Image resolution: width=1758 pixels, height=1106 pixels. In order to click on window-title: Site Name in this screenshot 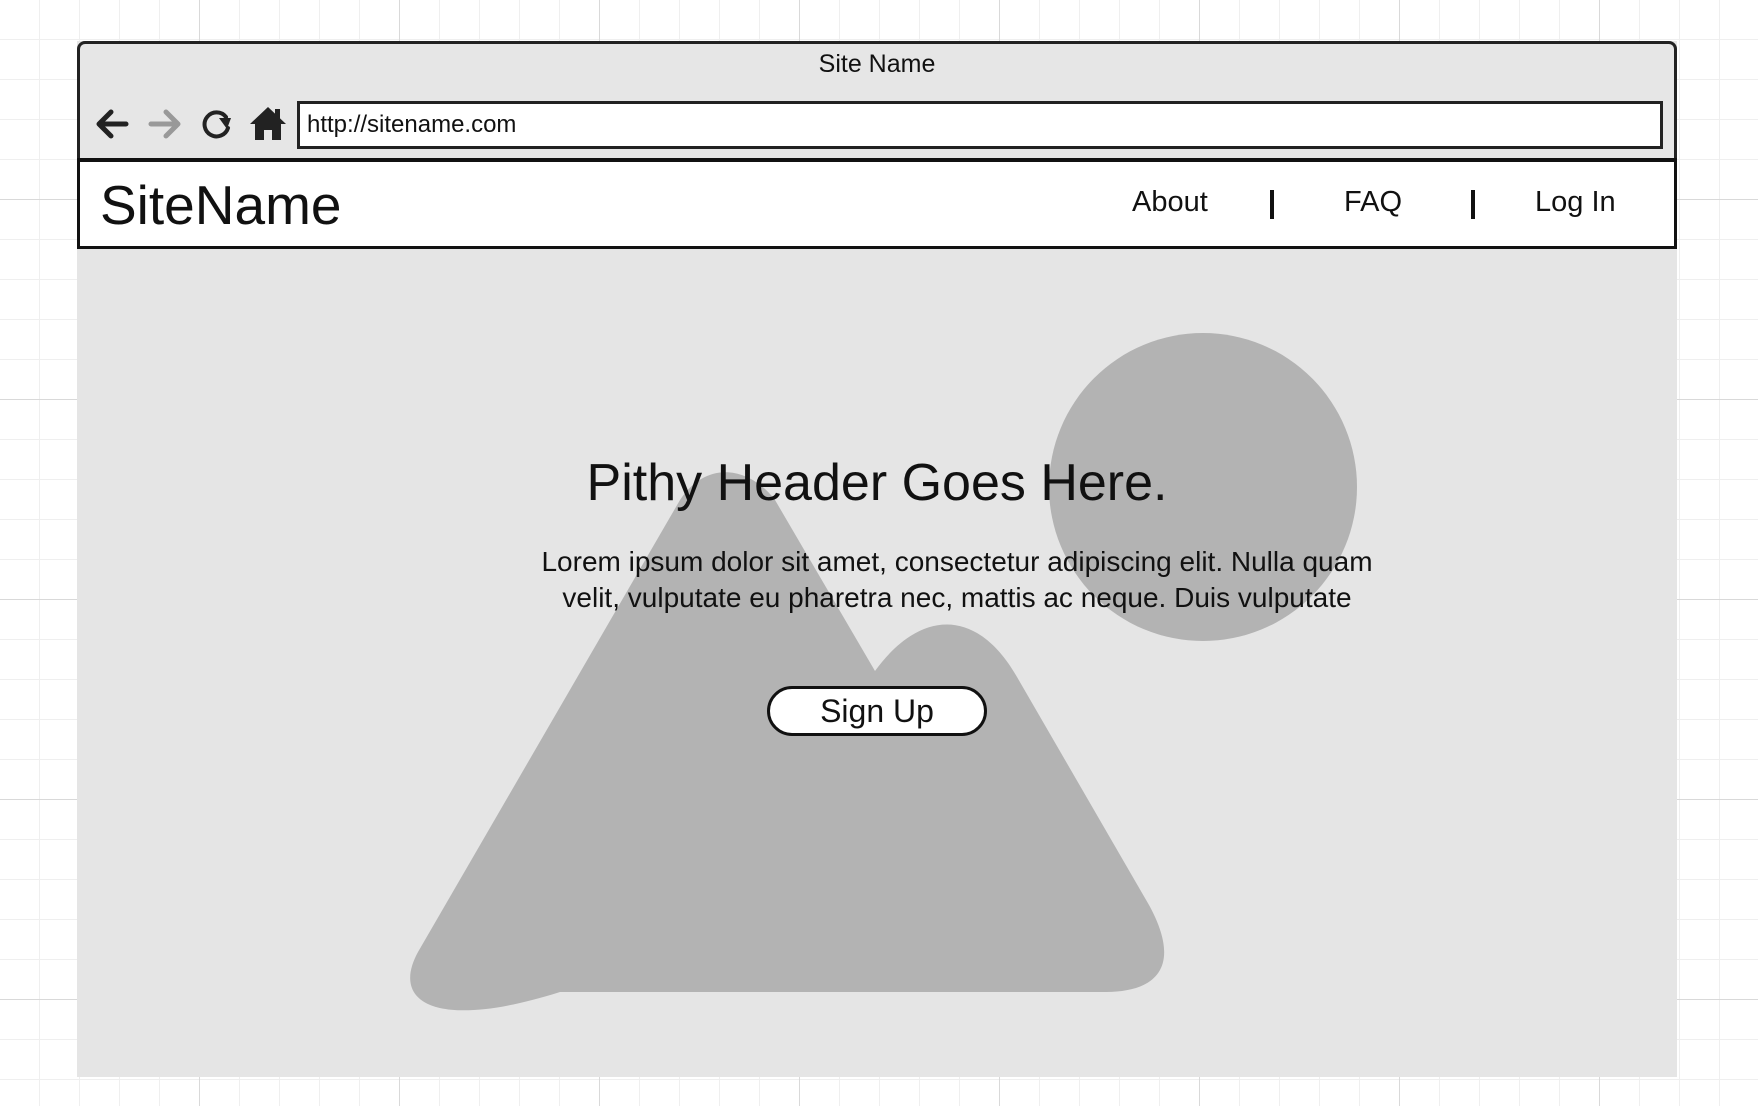, I will do `click(877, 64)`.